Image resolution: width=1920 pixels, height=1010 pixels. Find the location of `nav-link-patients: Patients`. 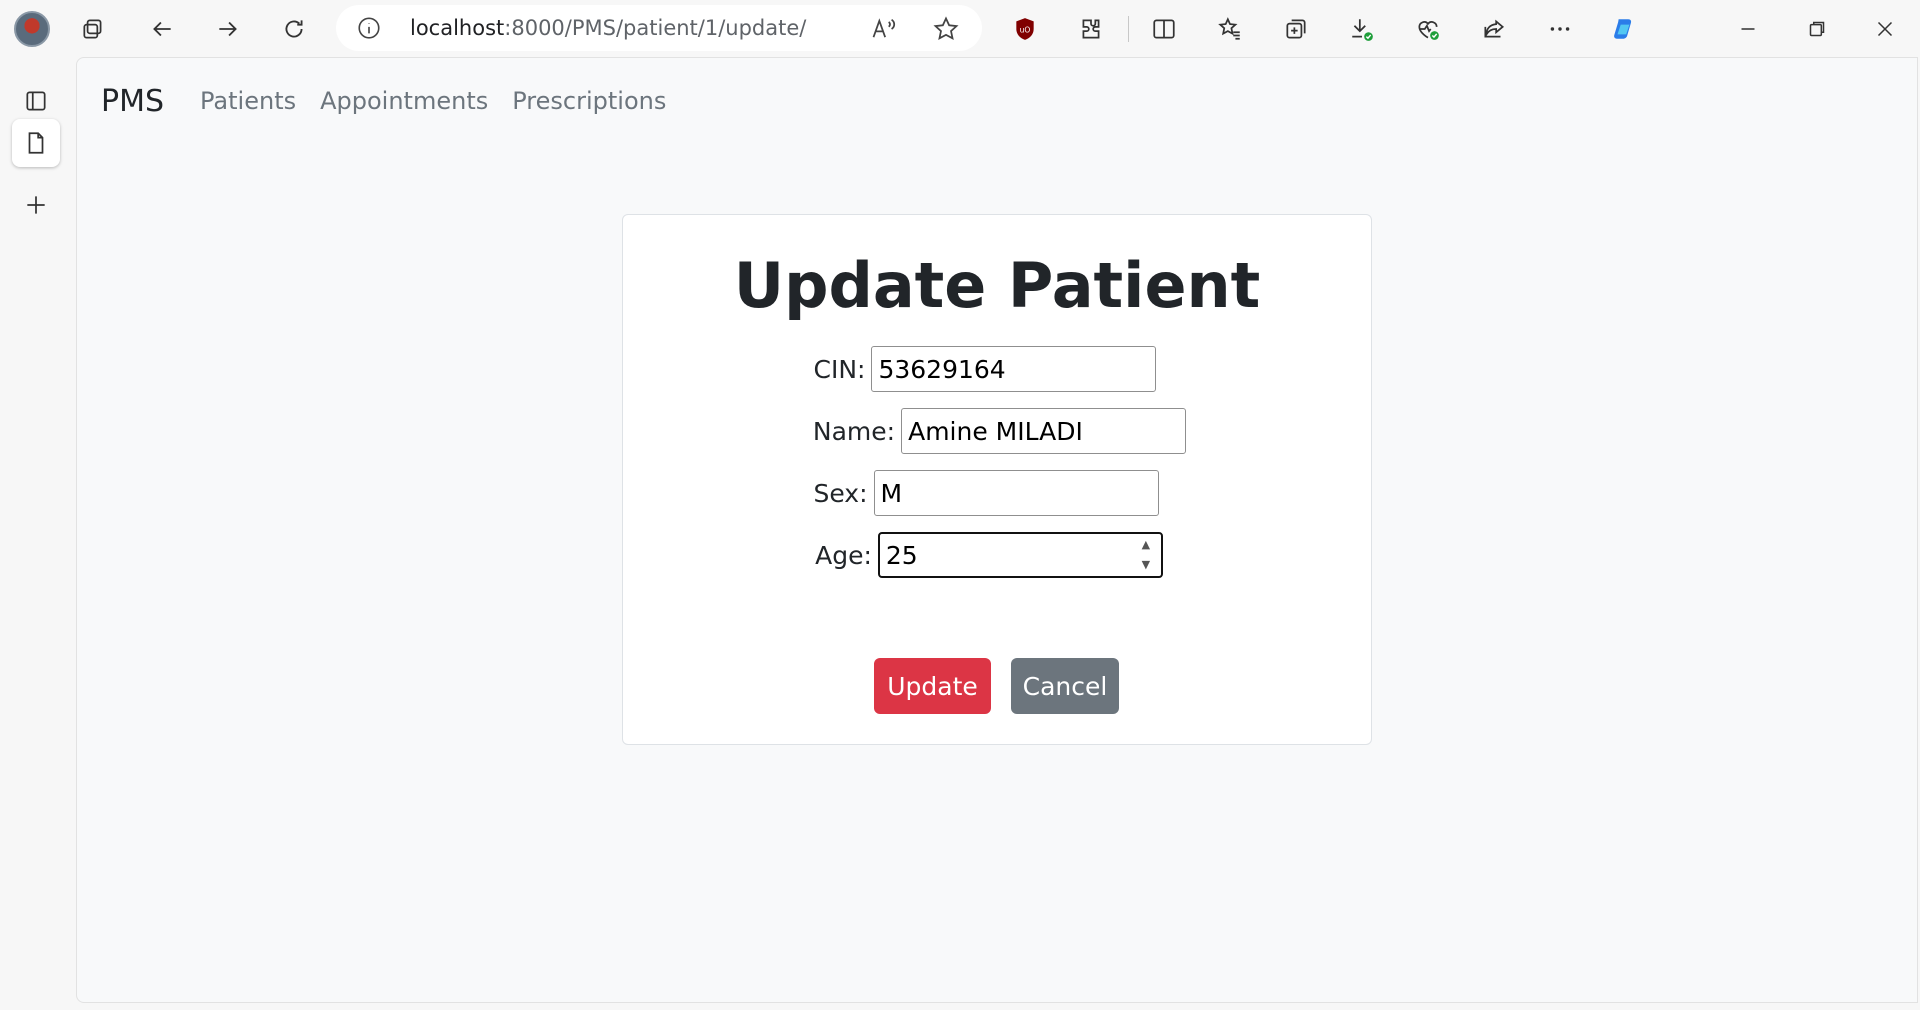

nav-link-patients: Patients is located at coordinates (248, 101).